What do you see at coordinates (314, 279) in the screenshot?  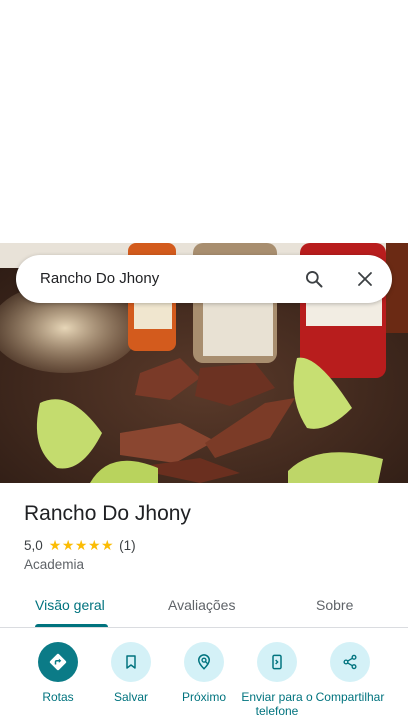 I see `search-icon` at bounding box center [314, 279].